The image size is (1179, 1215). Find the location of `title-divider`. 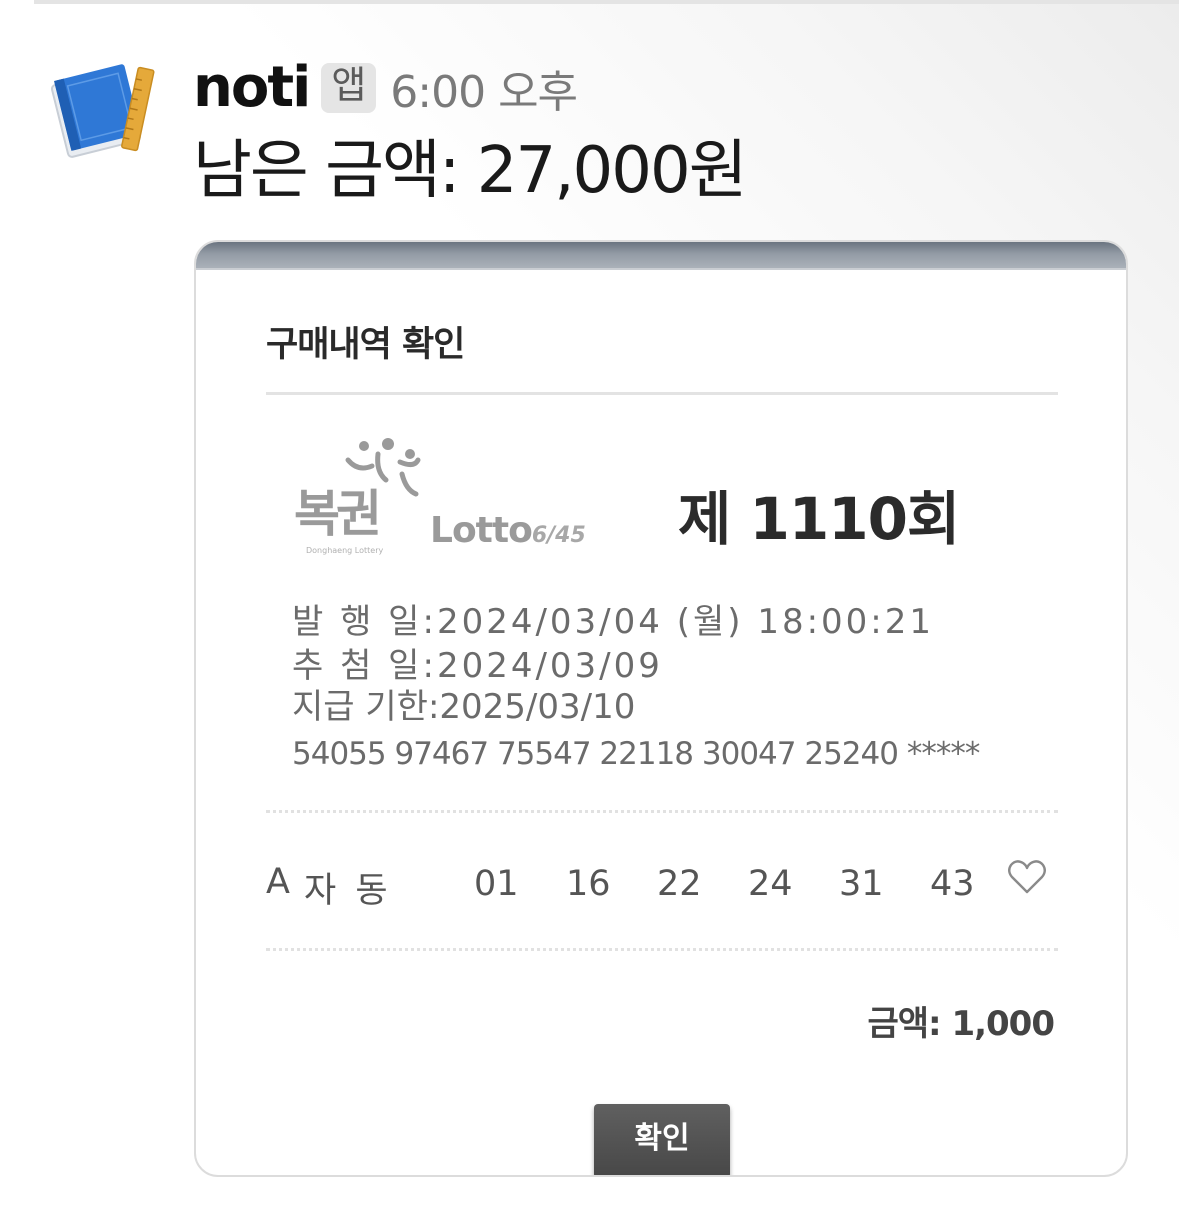

title-divider is located at coordinates (662, 393).